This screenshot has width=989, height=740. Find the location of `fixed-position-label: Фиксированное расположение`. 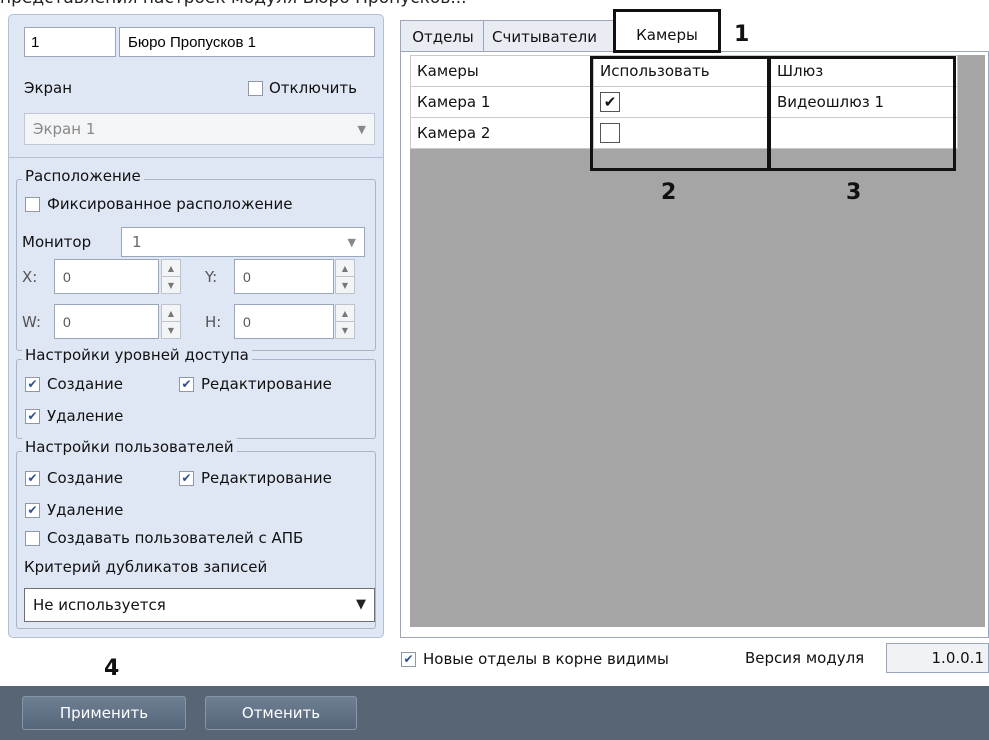

fixed-position-label: Фиксированное расположение is located at coordinates (170, 204).